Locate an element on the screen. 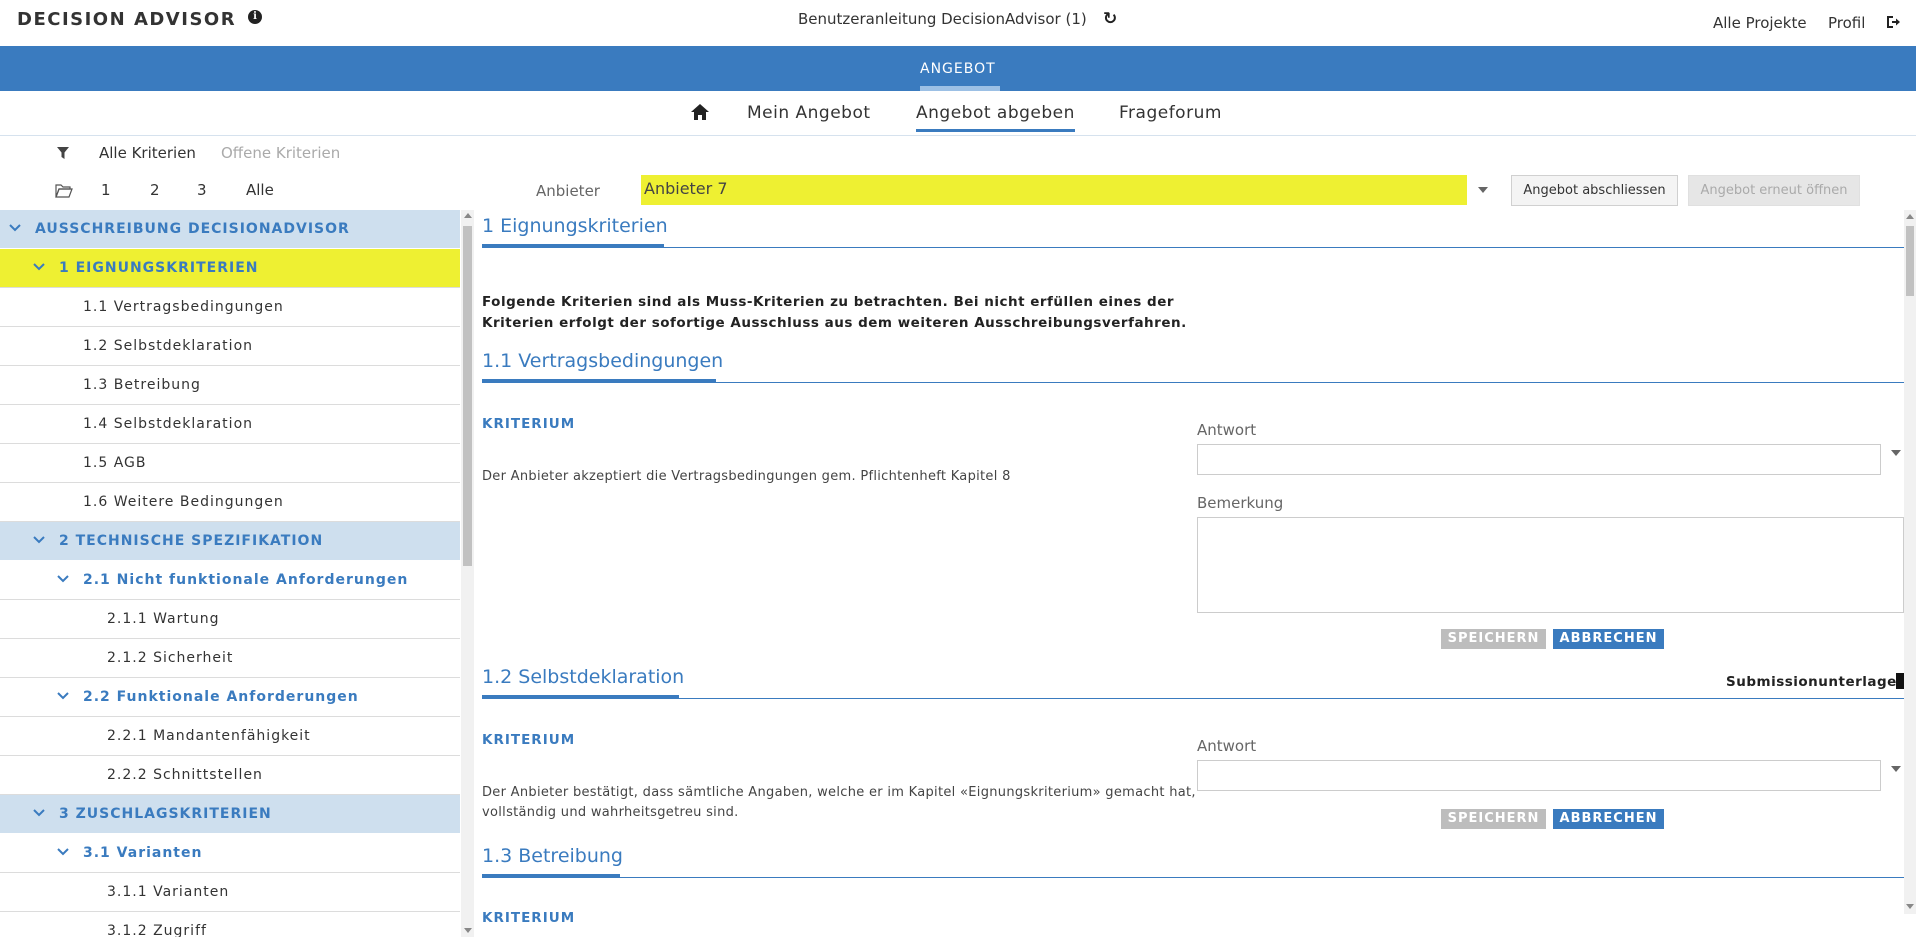 The width and height of the screenshot is (1916, 937). tree-item: 1.4 Selbstdeklaration is located at coordinates (230, 424).